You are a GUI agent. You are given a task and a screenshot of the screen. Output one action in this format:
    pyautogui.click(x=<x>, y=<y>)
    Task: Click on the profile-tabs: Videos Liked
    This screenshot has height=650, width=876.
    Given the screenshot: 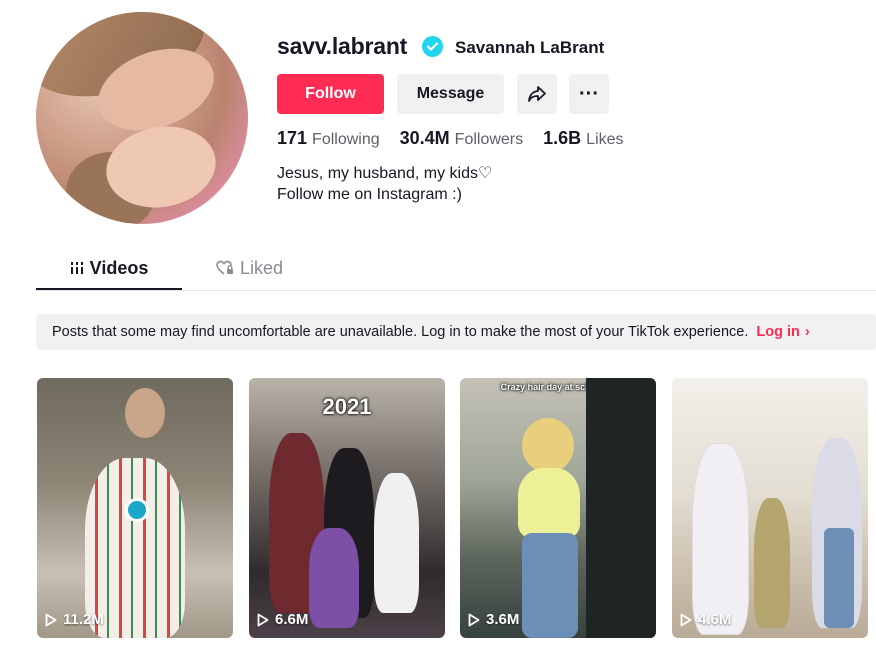 What is the action you would take?
    pyautogui.click(x=456, y=269)
    